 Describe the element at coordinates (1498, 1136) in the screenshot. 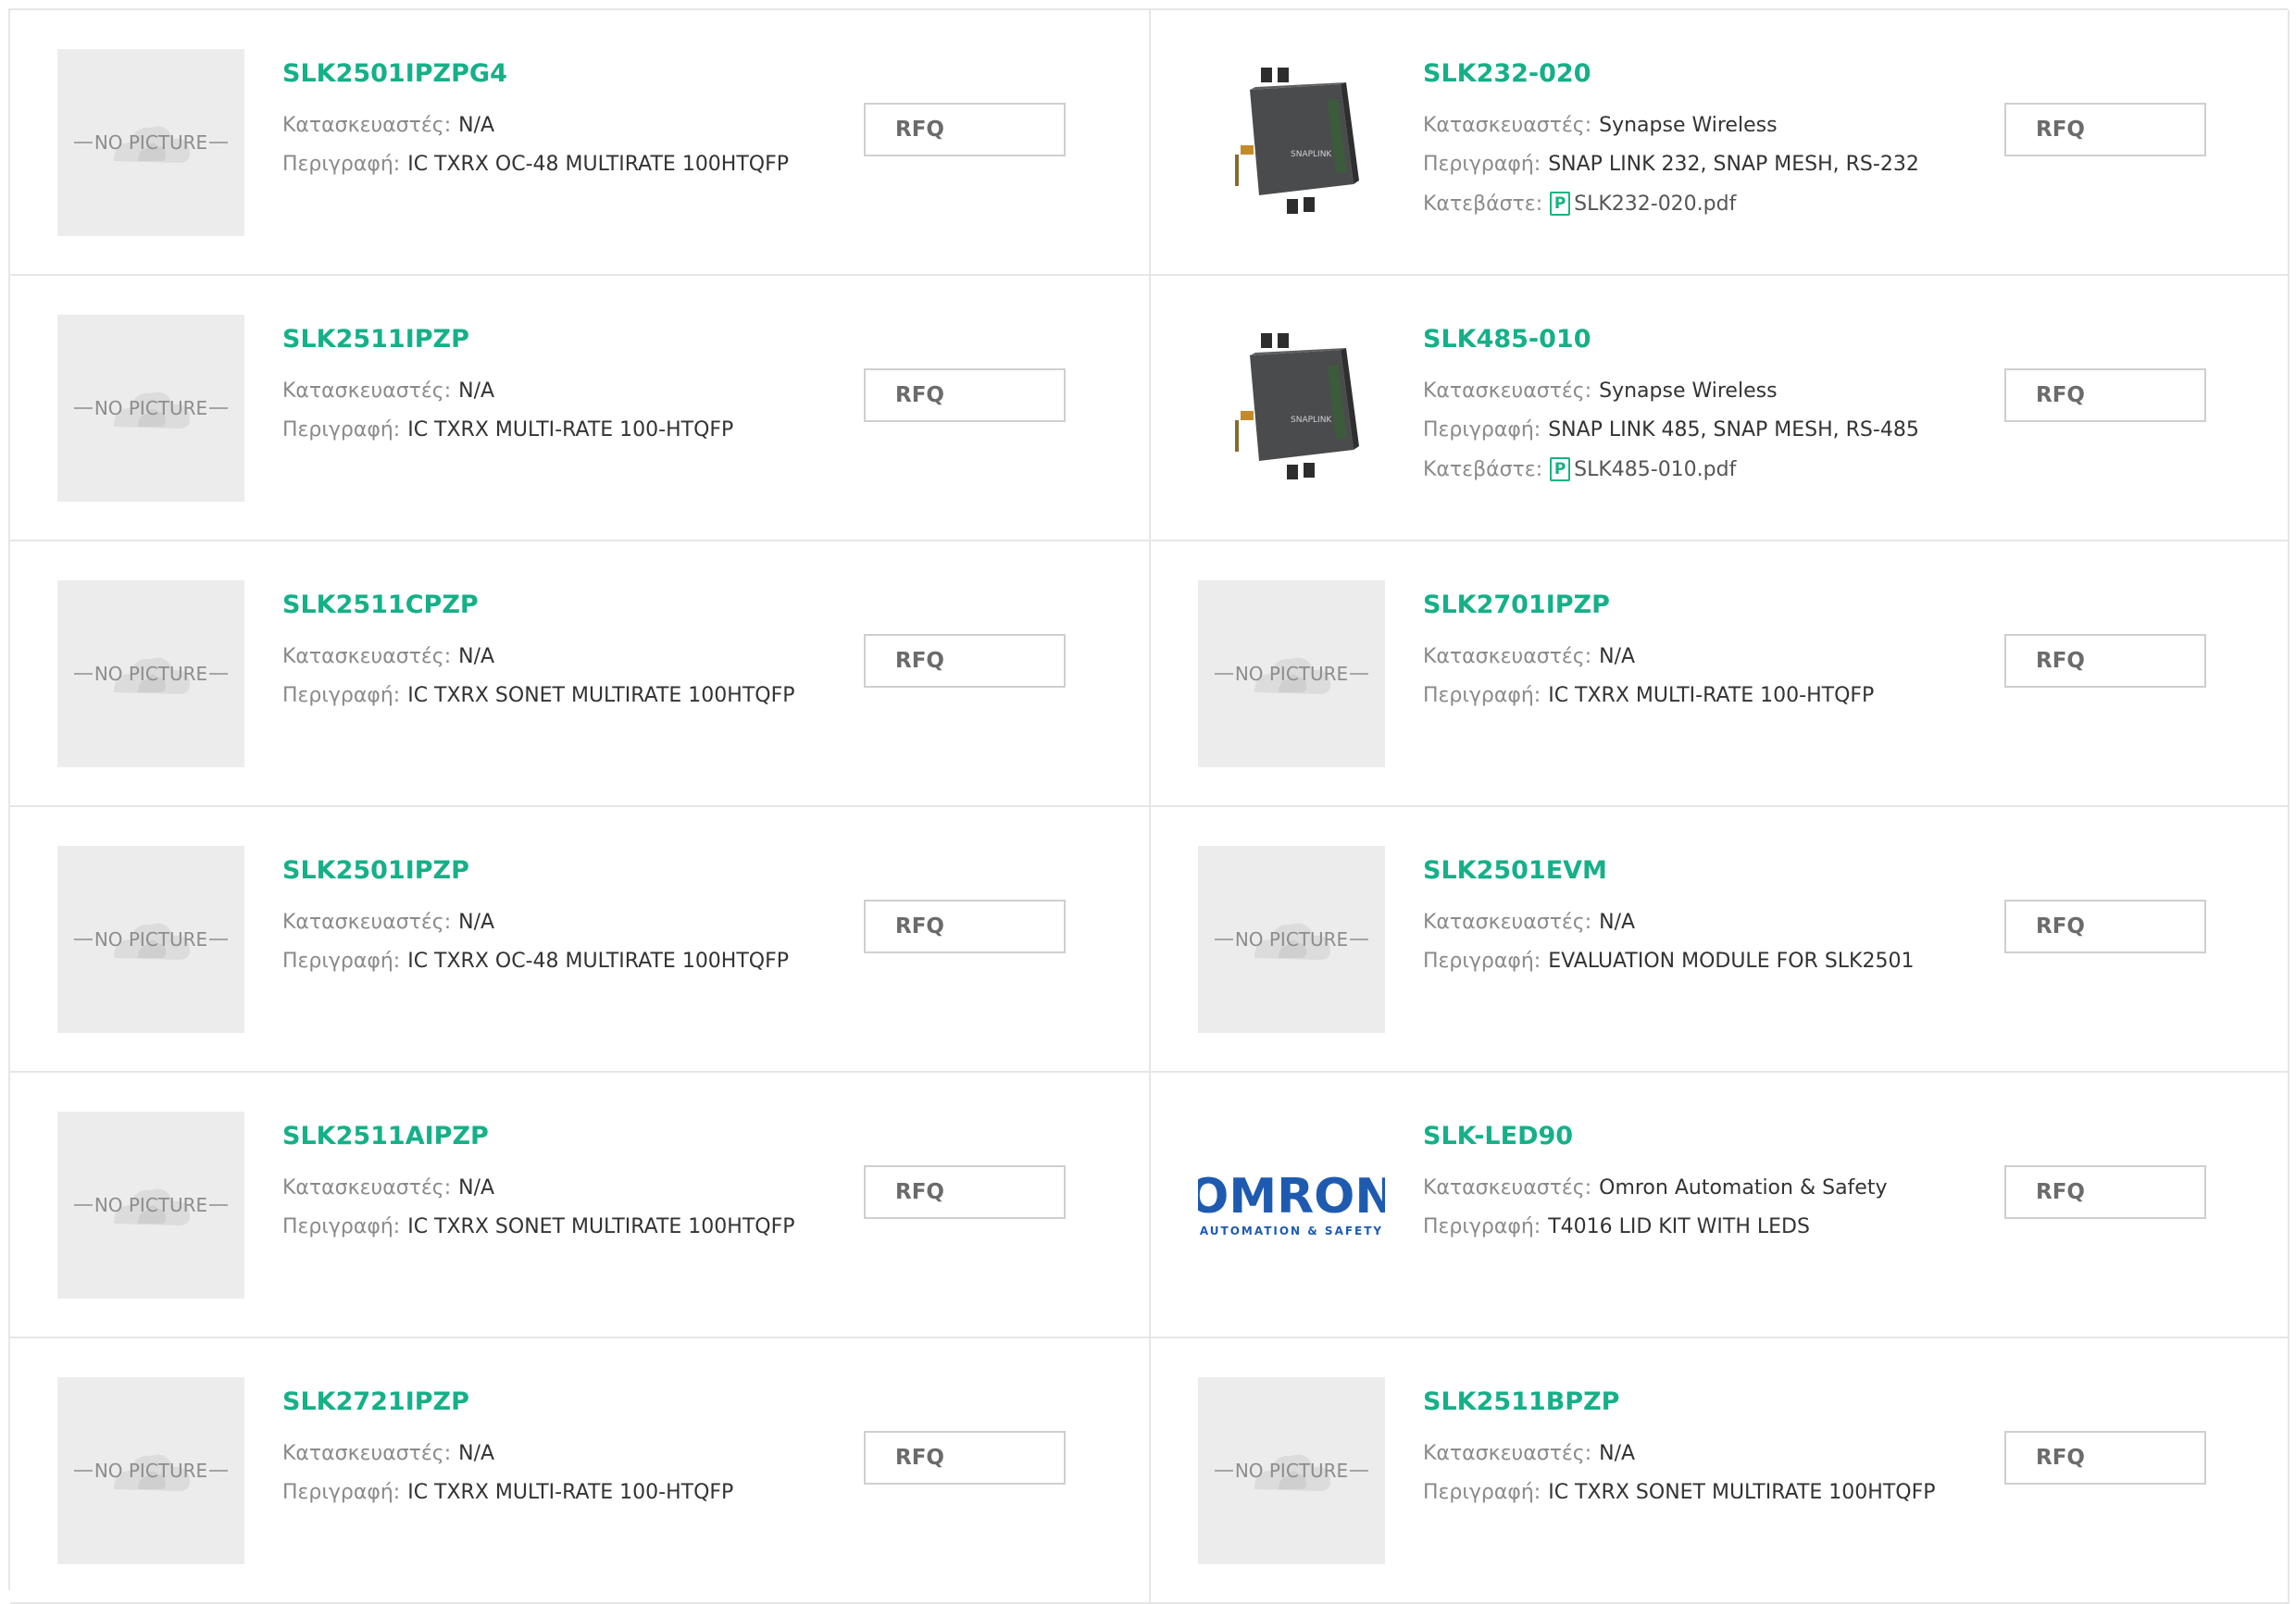

I see `product-part-number-link: SLK-LED90` at that location.